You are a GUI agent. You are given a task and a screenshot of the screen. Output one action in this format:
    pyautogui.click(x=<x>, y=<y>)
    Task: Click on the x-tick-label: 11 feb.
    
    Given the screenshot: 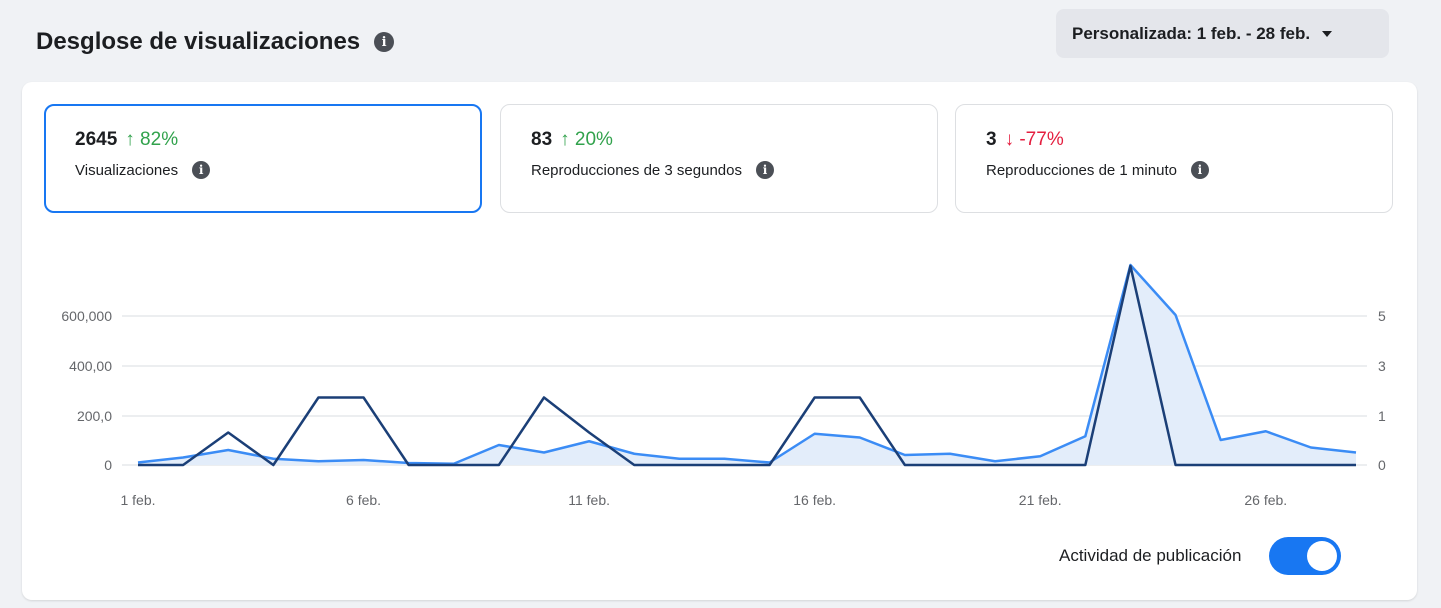 What is the action you would take?
    pyautogui.click(x=589, y=500)
    